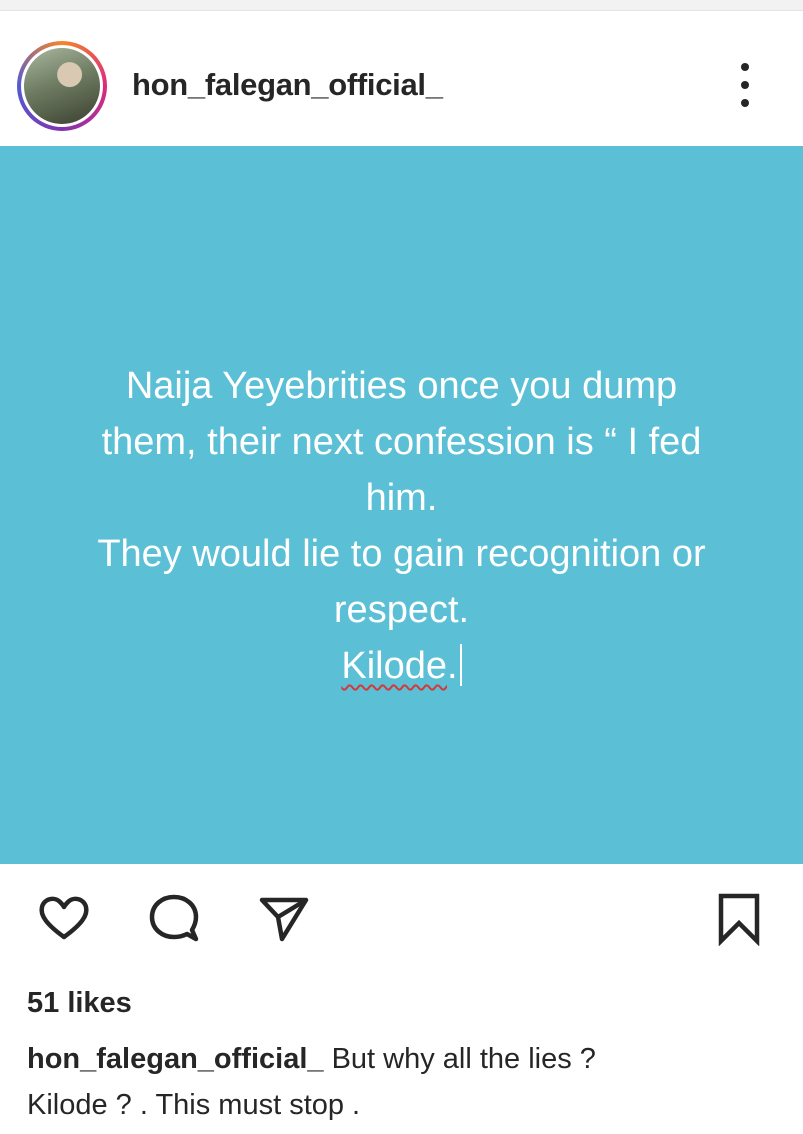 This screenshot has height=1134, width=803. Describe the element at coordinates (401, 386) in the screenshot. I see `post-text-line: Naija Yeyebrities once you dump` at that location.